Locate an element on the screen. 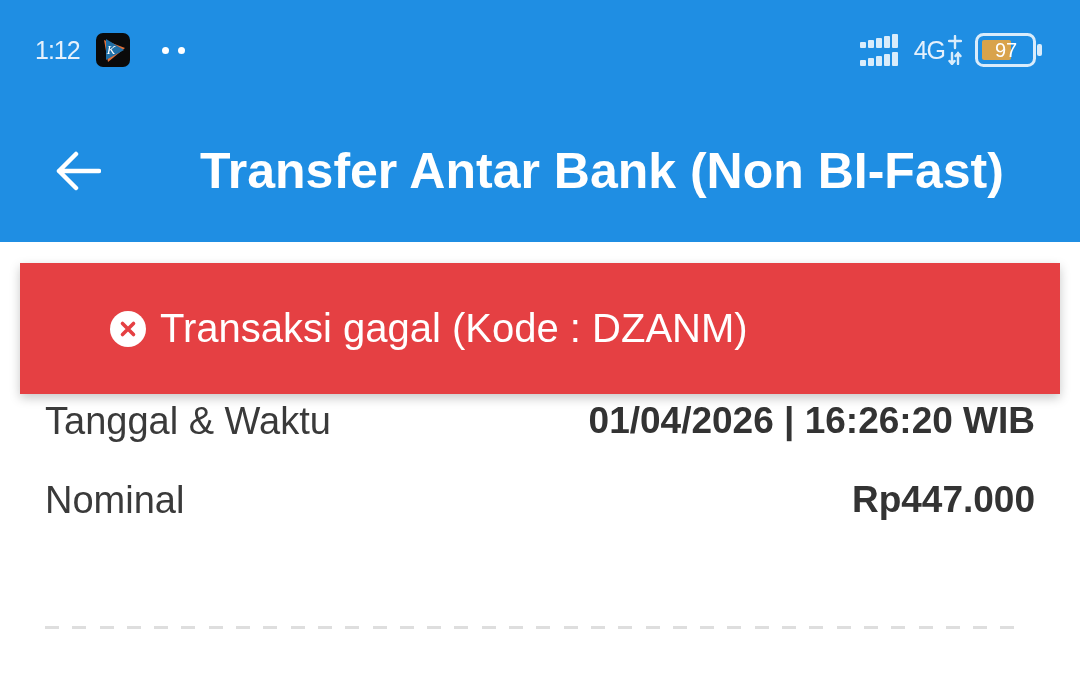  signal-icon is located at coordinates (879, 50).